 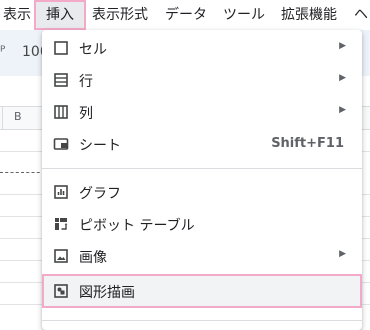 What do you see at coordinates (137, 226) in the screenshot?
I see `menu-item-label: ピボット テーブル` at bounding box center [137, 226].